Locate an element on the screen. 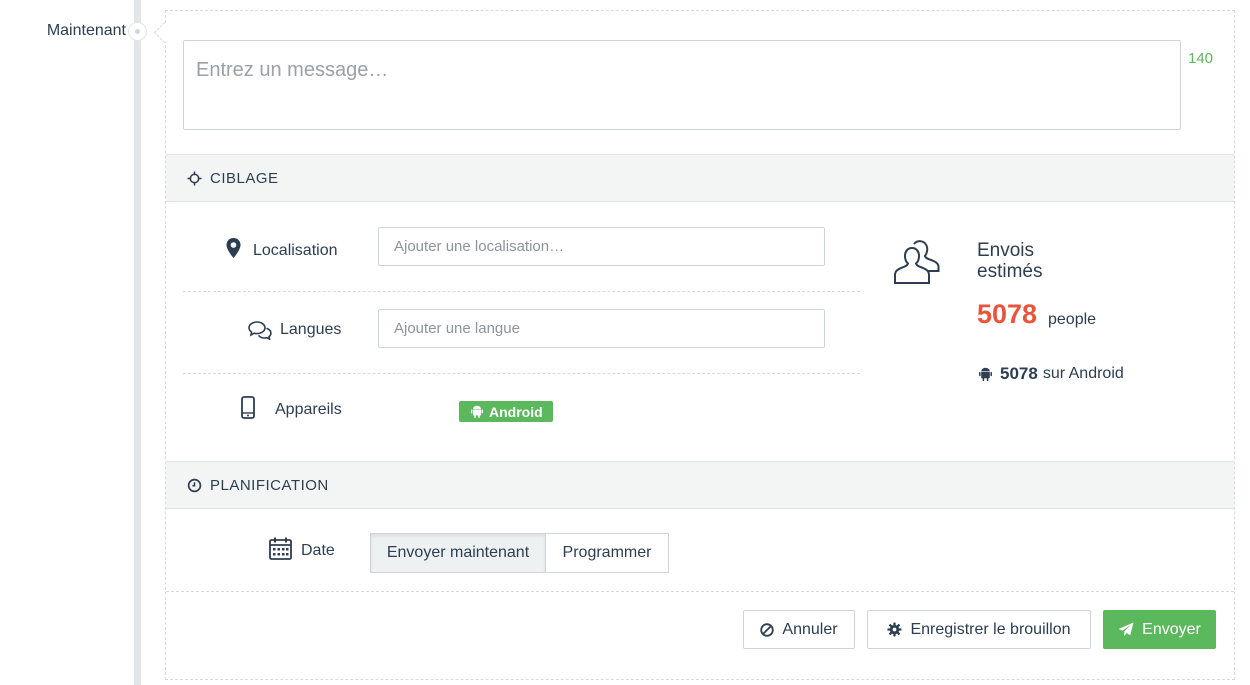 The height and width of the screenshot is (685, 1250). ban-icon is located at coordinates (767, 629).